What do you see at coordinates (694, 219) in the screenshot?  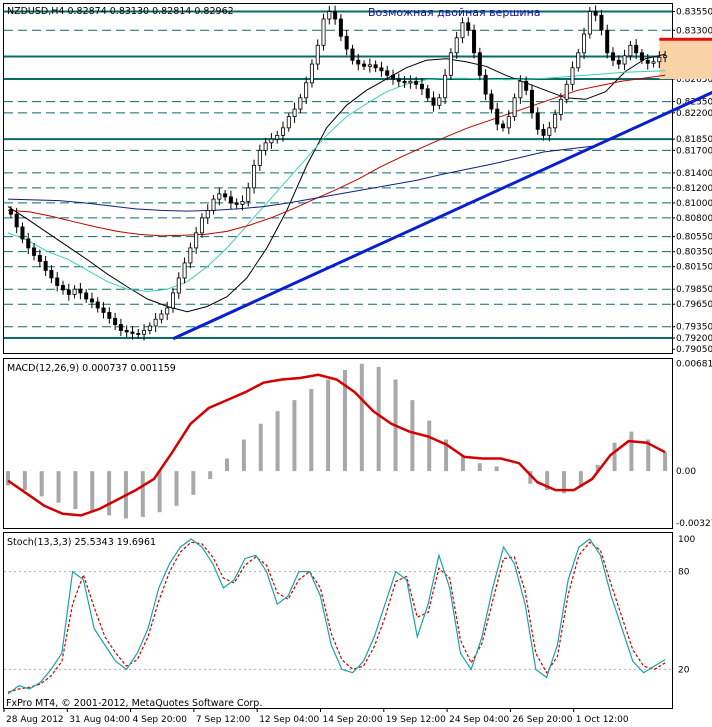 I see `price-tick-label: 0.80800` at bounding box center [694, 219].